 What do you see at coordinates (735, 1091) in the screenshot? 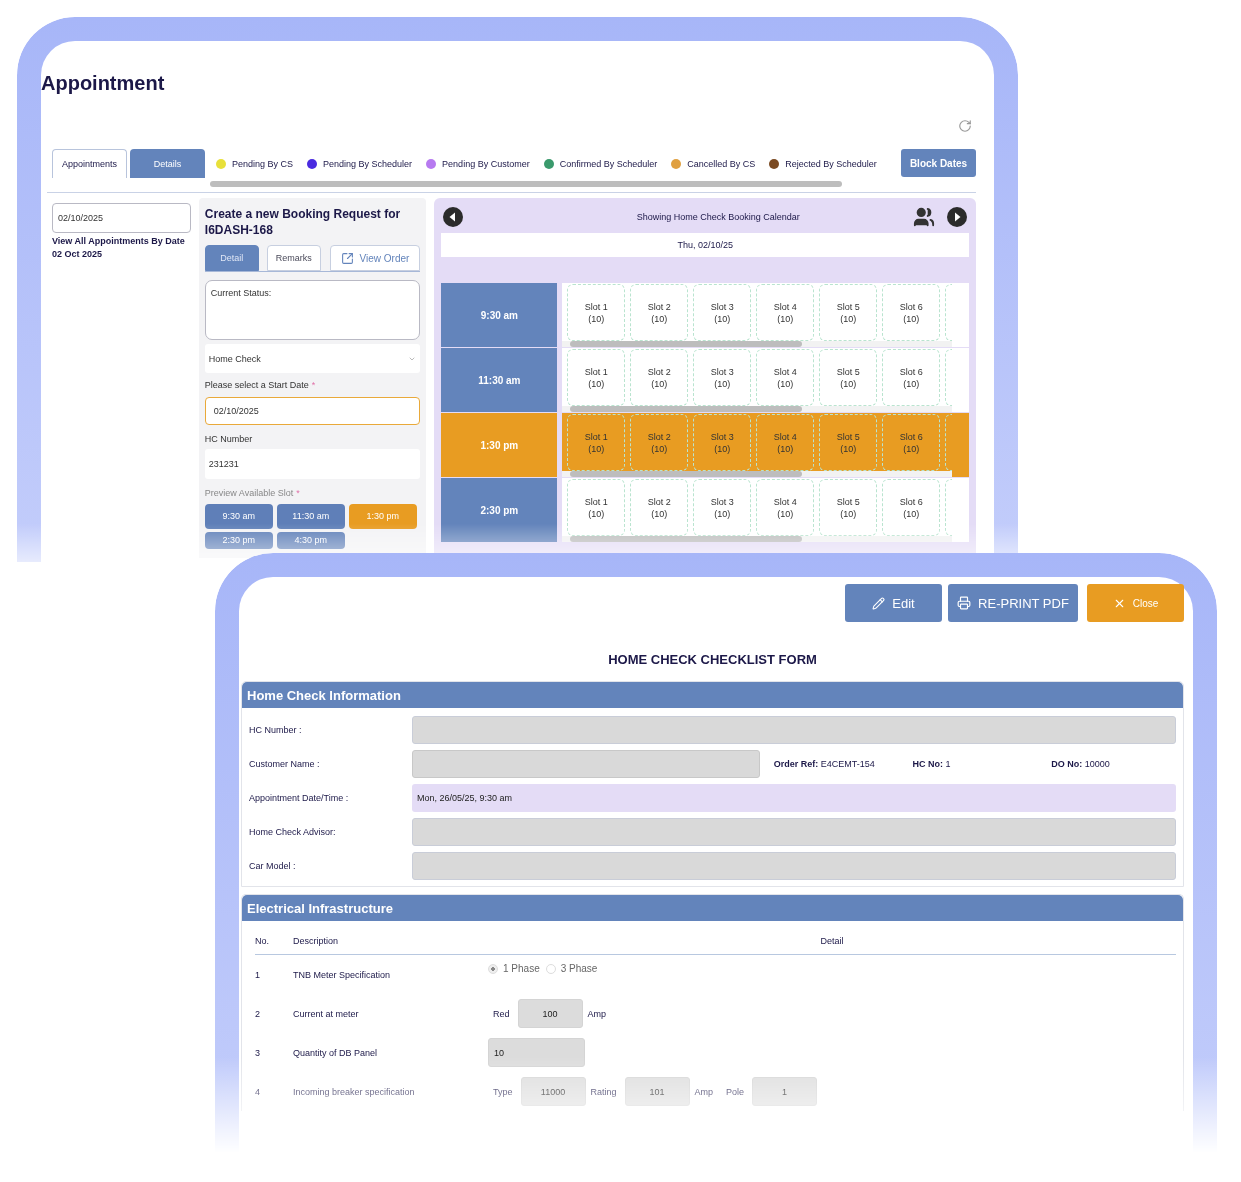
I see `unit-label: Pole` at bounding box center [735, 1091].